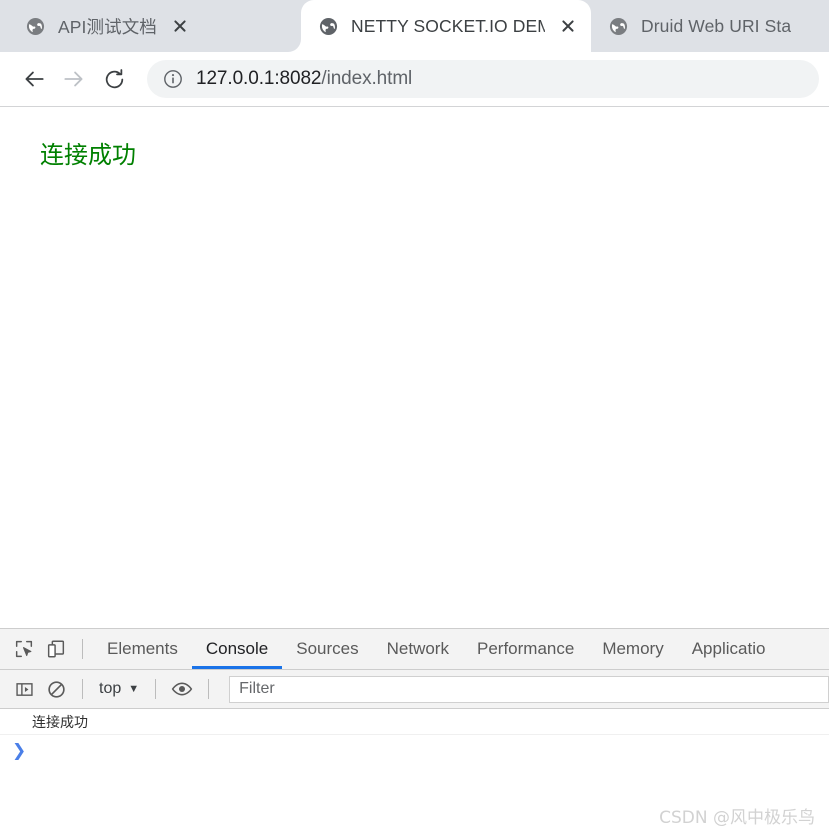  Describe the element at coordinates (257, 688) in the screenshot. I see `console-filter-placeholder: Filter` at that location.